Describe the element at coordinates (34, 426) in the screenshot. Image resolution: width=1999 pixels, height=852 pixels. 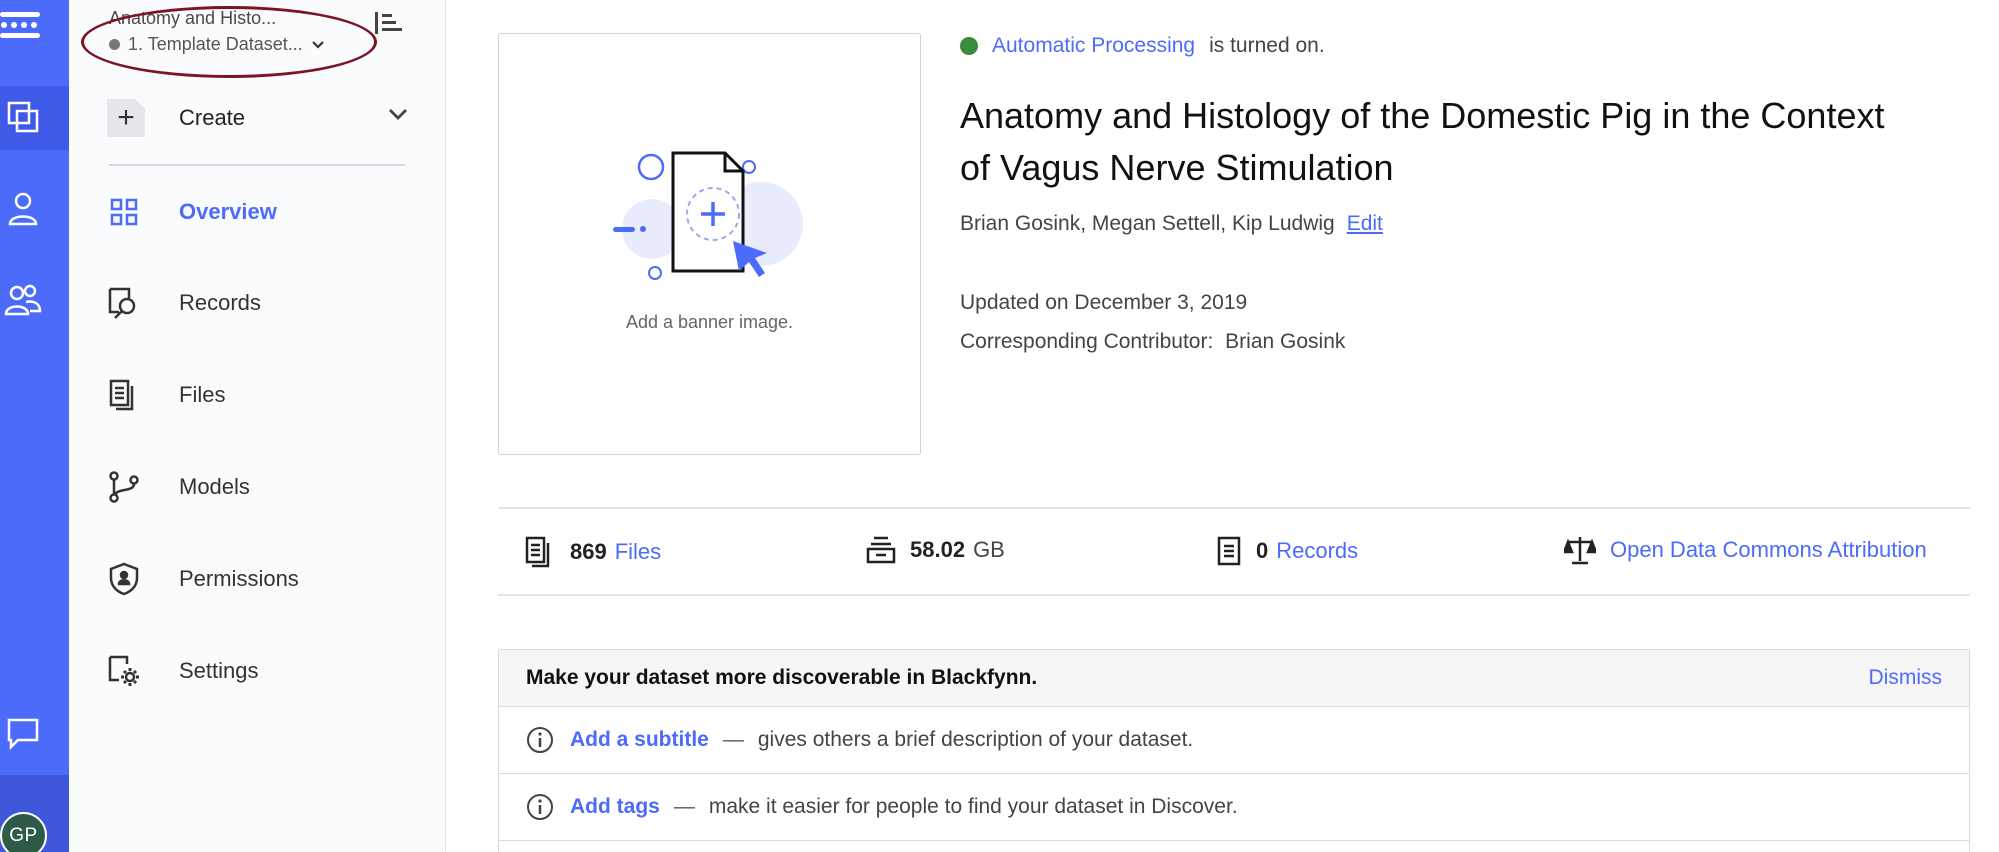
I see `app-rail: GP` at that location.